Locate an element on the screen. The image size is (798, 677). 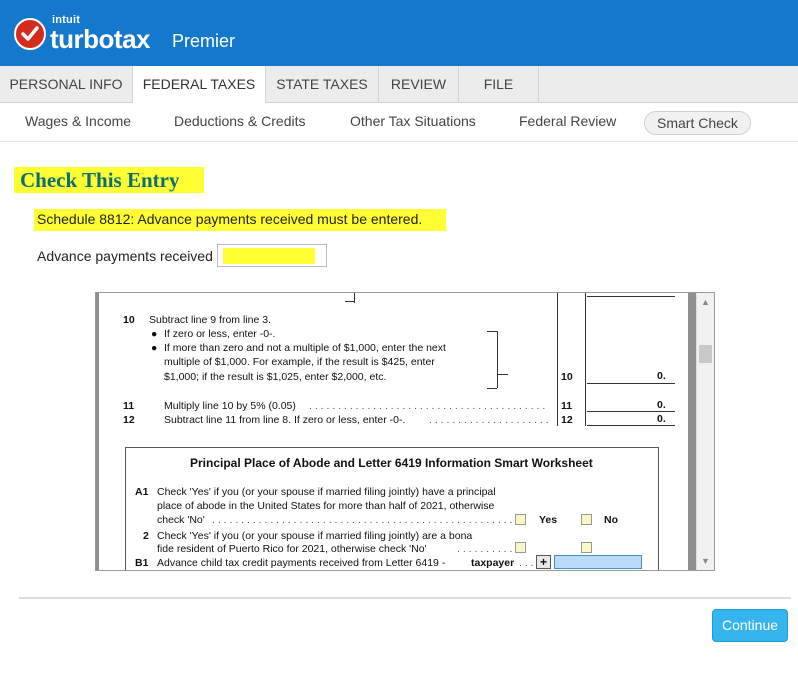
line-11-box-label: 11 is located at coordinates (567, 406).